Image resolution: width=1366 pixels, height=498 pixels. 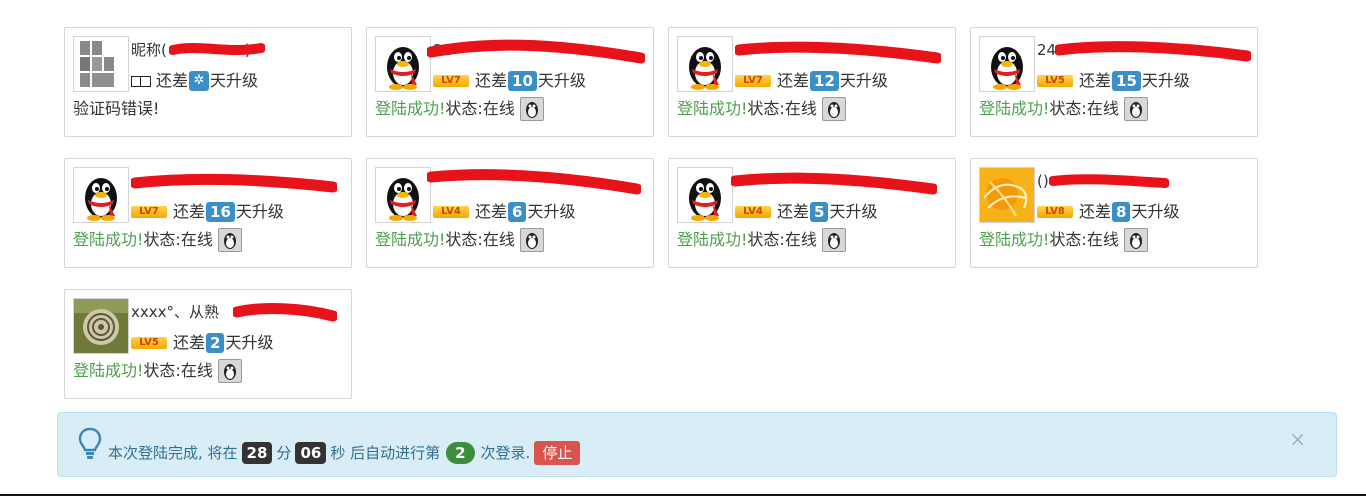 What do you see at coordinates (697, 444) in the screenshot?
I see `auto-login-alert: 本次登陆完成, 将在 28 分 06 秒 后自动进行第 2 次登录. 停止 ×` at bounding box center [697, 444].